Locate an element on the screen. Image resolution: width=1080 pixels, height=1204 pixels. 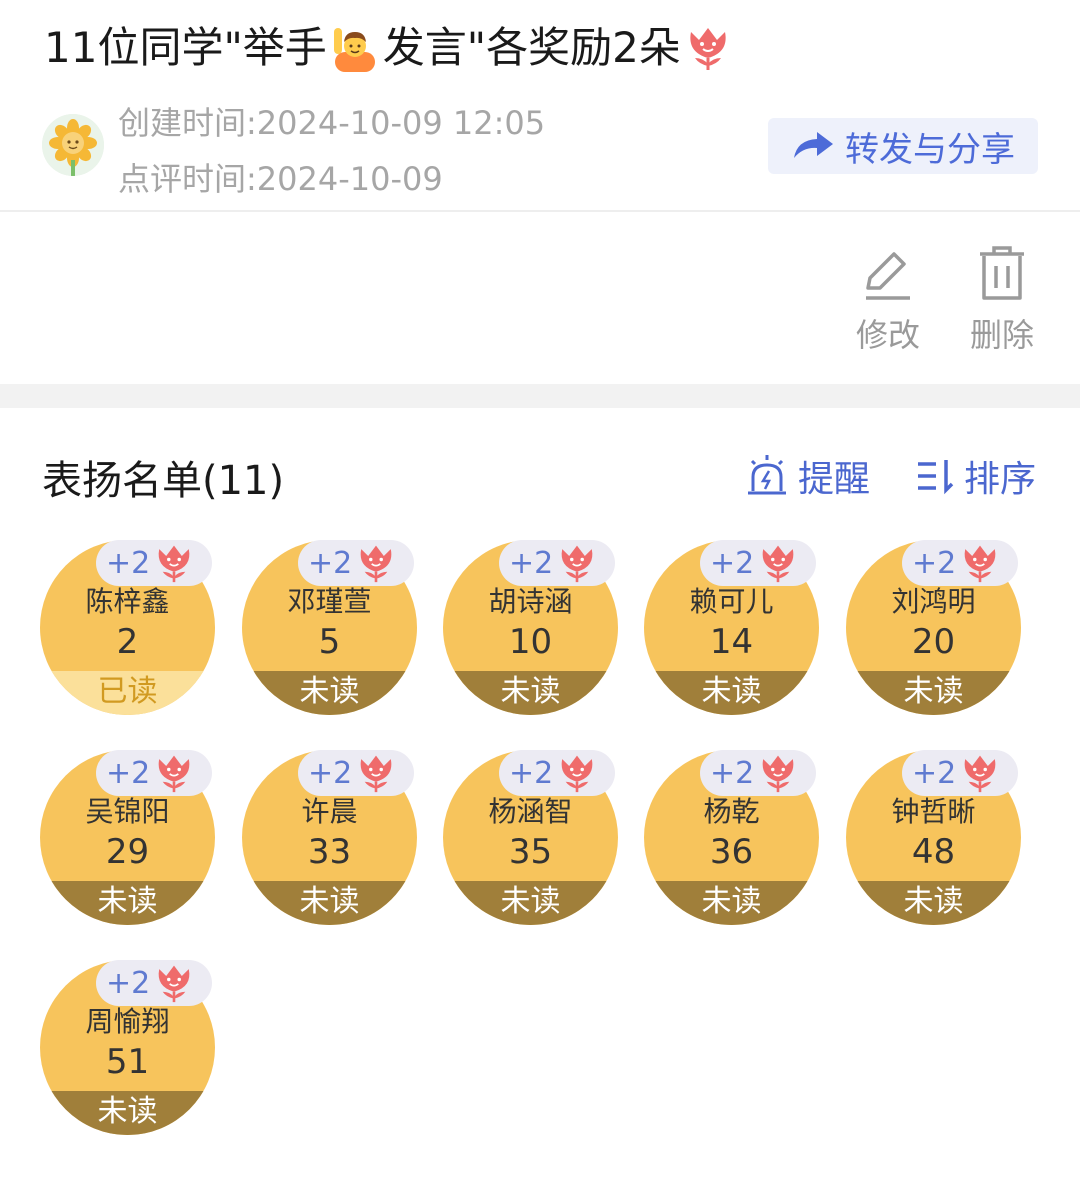
student-card: 赖可儿 14 未读 +2 is located at coordinates (731, 627).